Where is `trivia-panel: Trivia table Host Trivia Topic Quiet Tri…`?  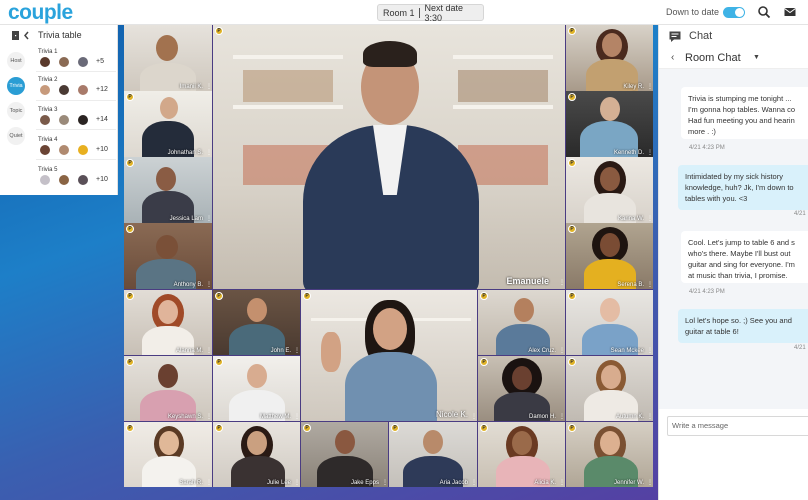
trivia-panel: Trivia table Host Trivia Topic Quiet Tri… is located at coordinates (59, 110).